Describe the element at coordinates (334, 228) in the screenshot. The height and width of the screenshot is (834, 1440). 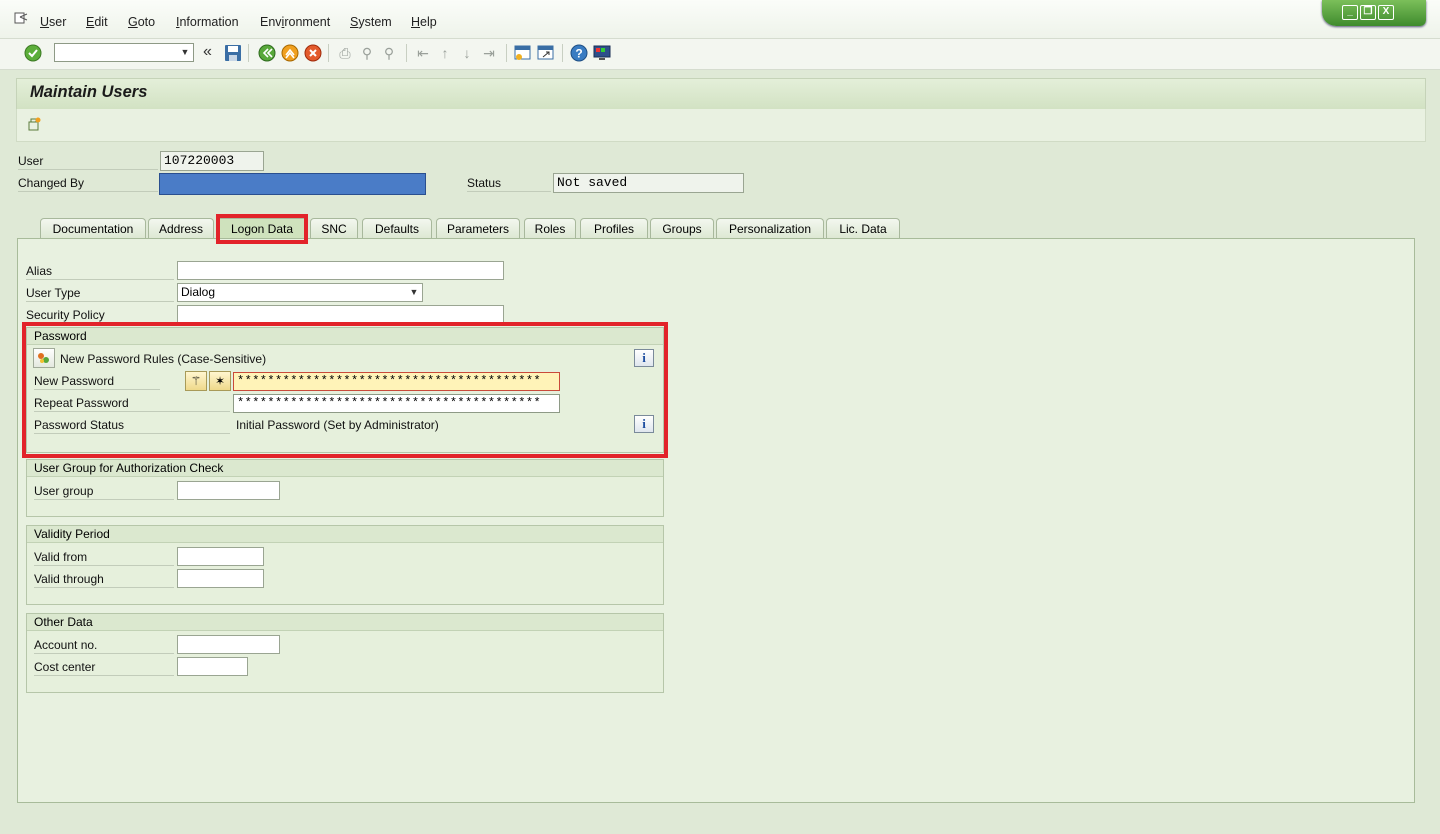
I see `tab-snc: SNC` at that location.